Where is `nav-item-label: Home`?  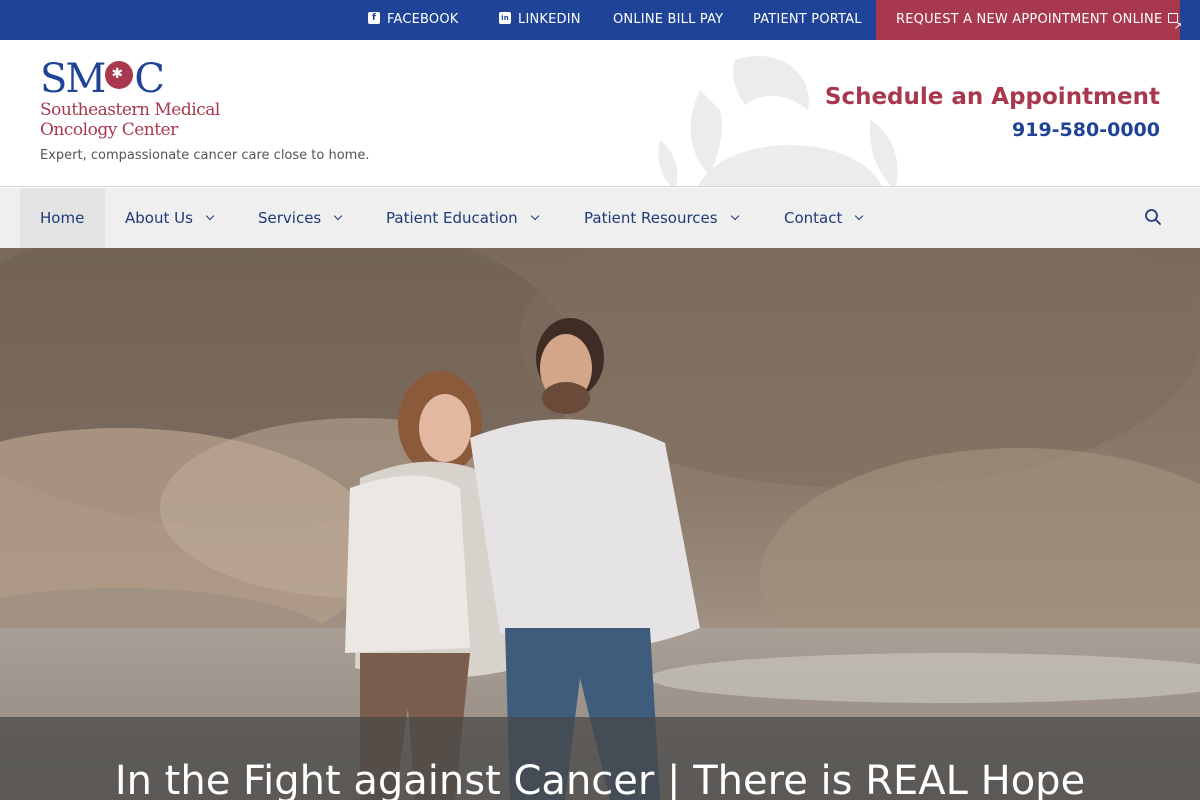 nav-item-label: Home is located at coordinates (62, 218).